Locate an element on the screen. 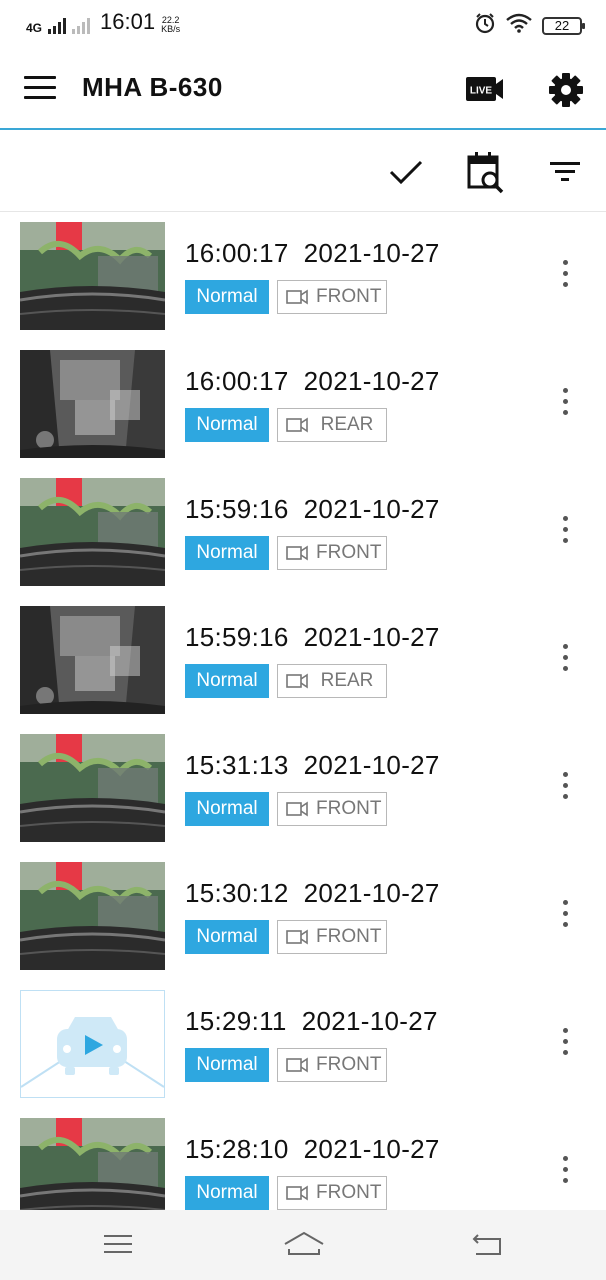 This screenshot has width=606, height=1280. status-time: 16:01 is located at coordinates (128, 21).